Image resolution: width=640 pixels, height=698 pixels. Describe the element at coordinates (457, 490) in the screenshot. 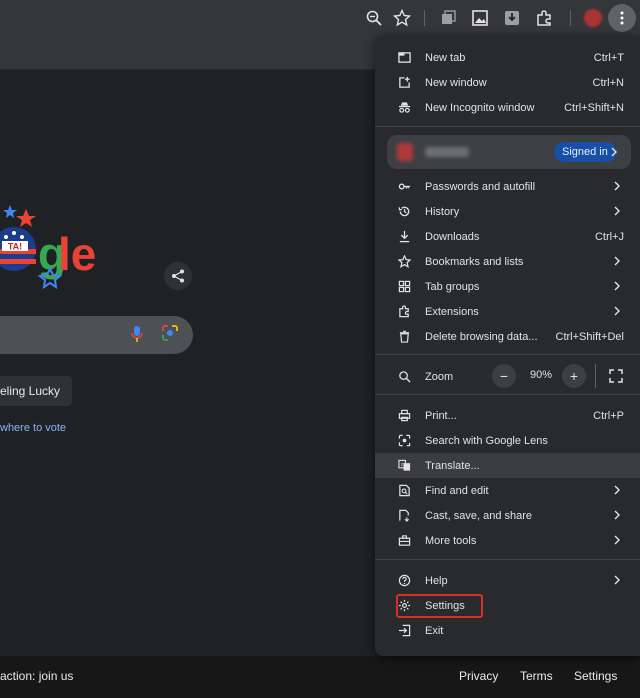

I see `menu-item-label: Find and edit` at that location.